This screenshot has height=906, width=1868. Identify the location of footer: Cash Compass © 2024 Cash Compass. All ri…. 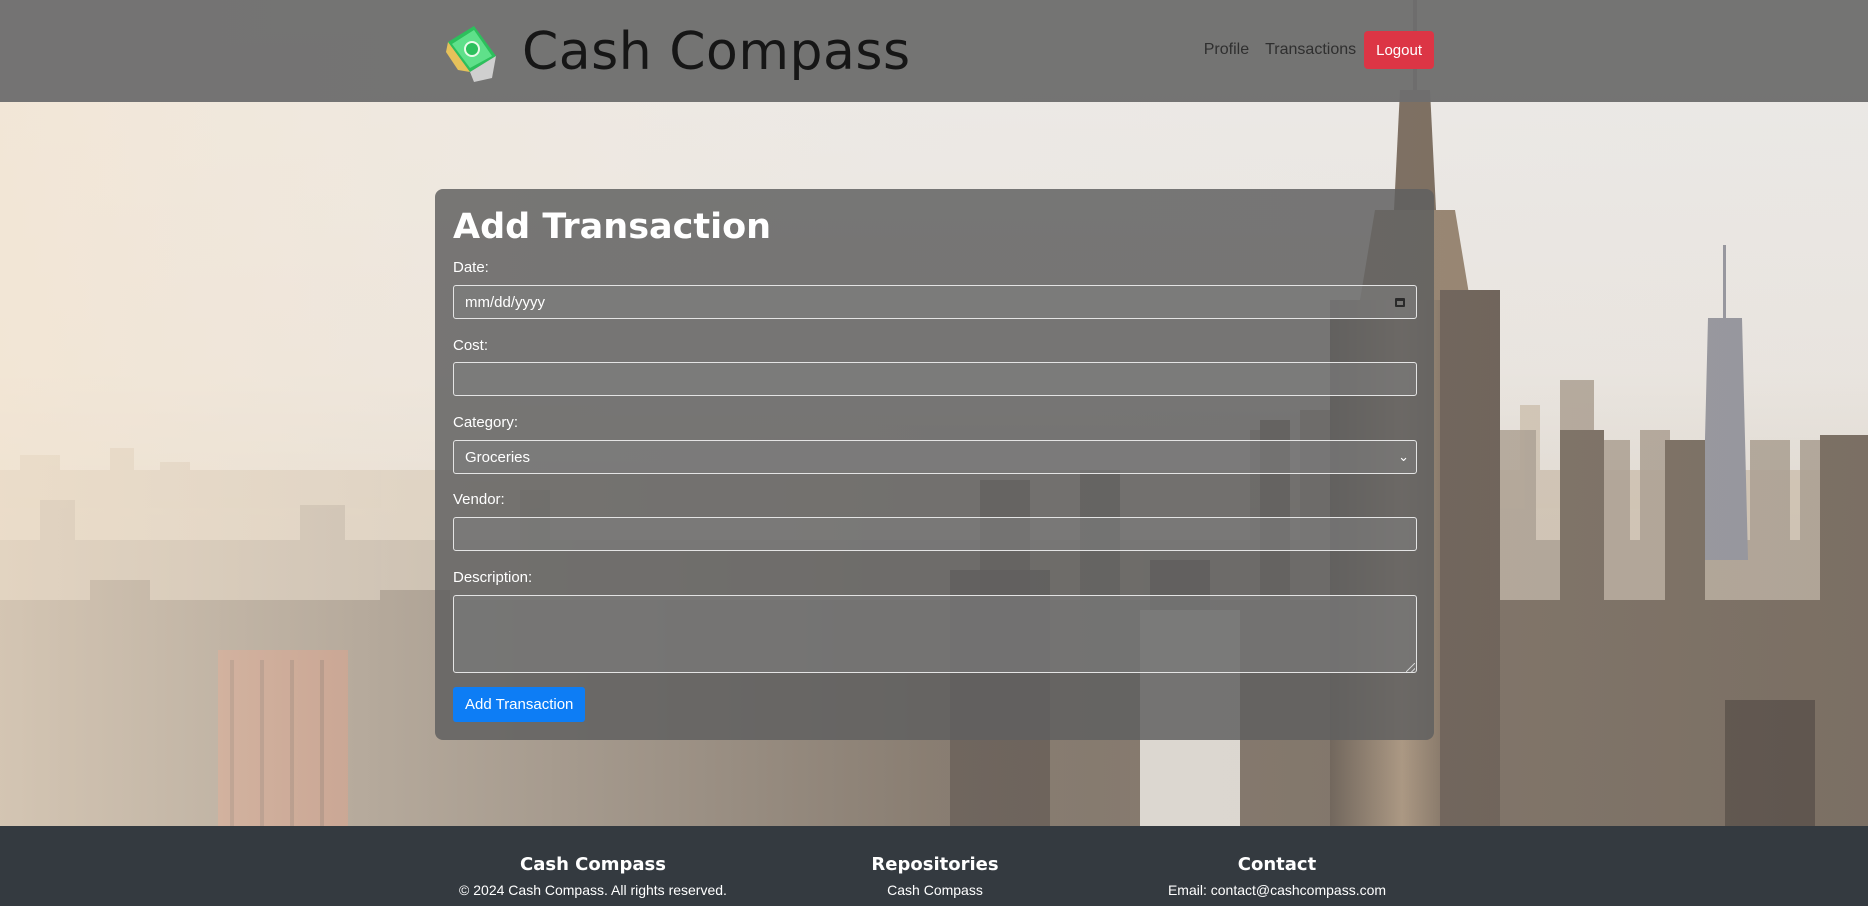
(934, 866).